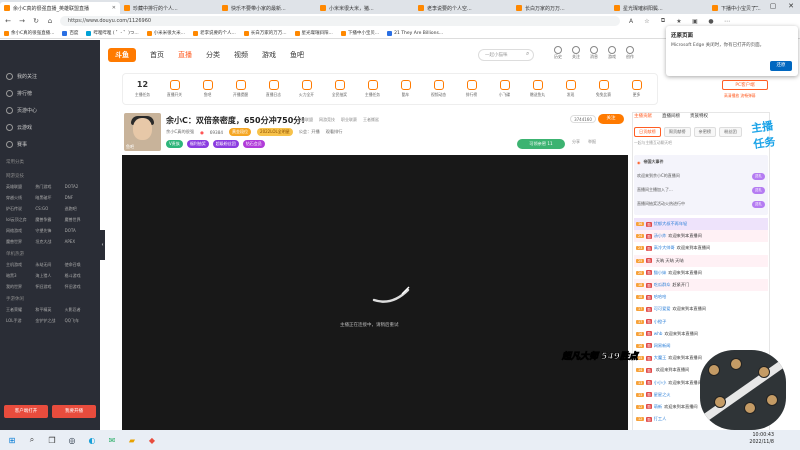  What do you see at coordinates (79, 220) in the screenshot?
I see `sidebar-category-item: 魔兽世界` at bounding box center [79, 220].